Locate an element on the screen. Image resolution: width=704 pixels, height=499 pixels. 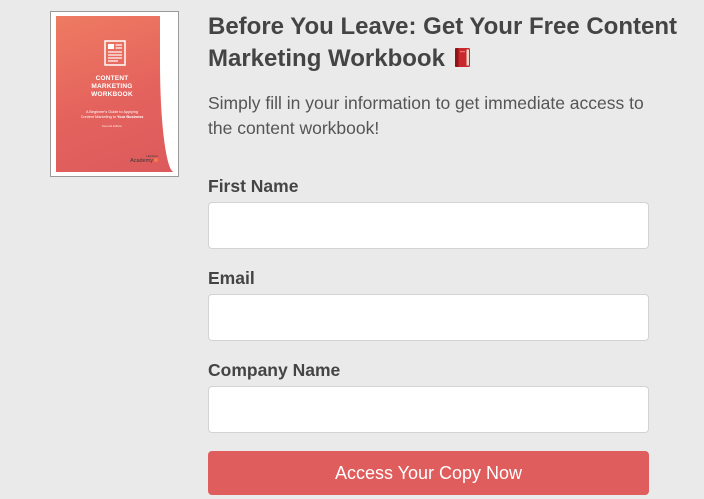
document-icon is located at coordinates (115, 53).